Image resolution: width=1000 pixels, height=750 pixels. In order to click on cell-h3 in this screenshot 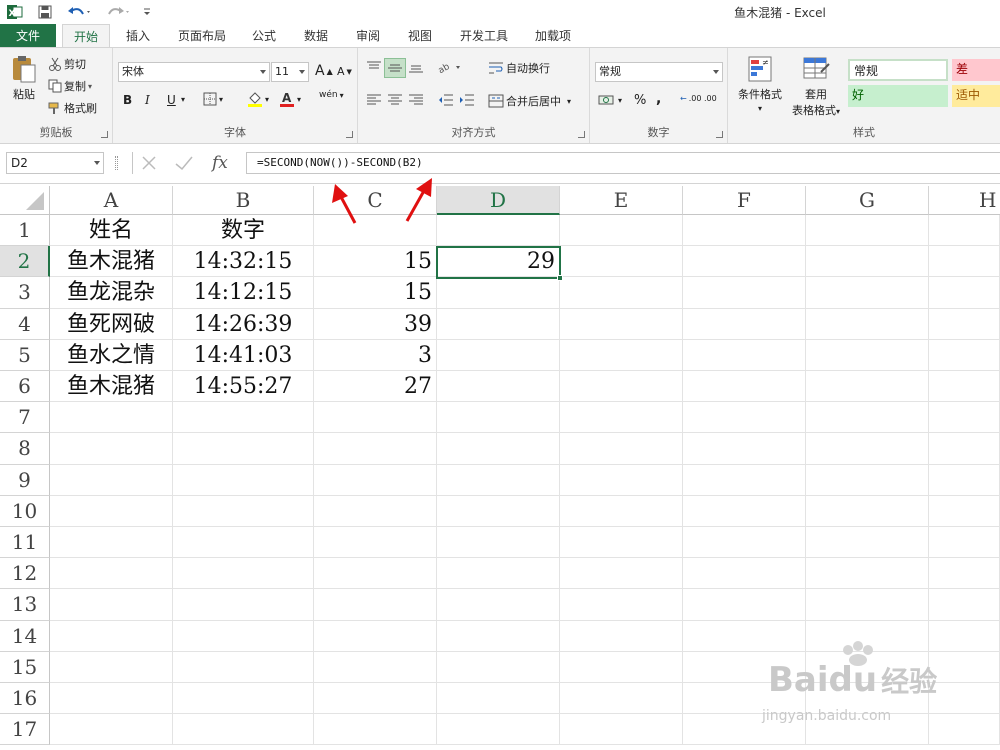, I will do `click(964, 293)`.